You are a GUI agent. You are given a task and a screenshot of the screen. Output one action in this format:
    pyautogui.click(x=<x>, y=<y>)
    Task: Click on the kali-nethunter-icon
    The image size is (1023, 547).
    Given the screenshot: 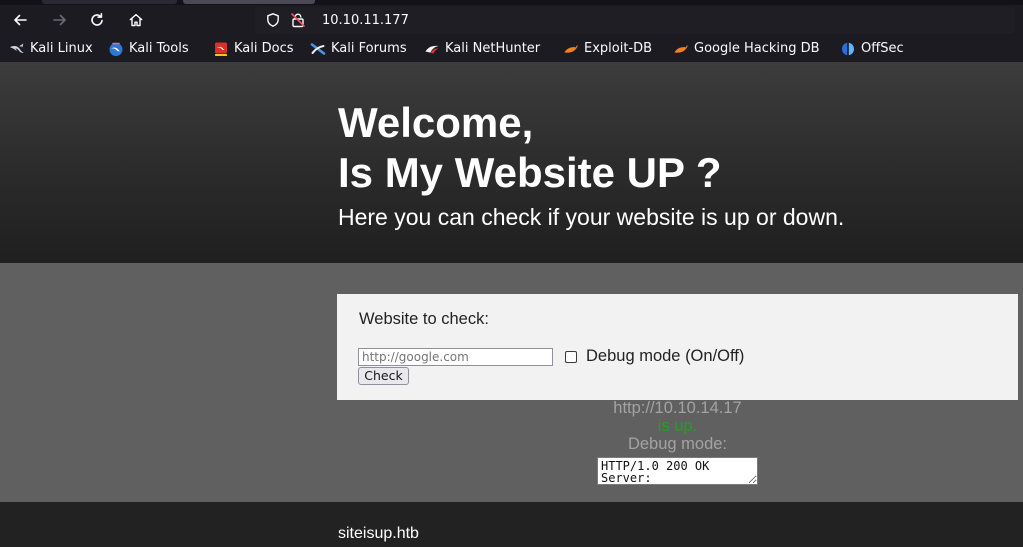 What is the action you would take?
    pyautogui.click(x=432, y=49)
    